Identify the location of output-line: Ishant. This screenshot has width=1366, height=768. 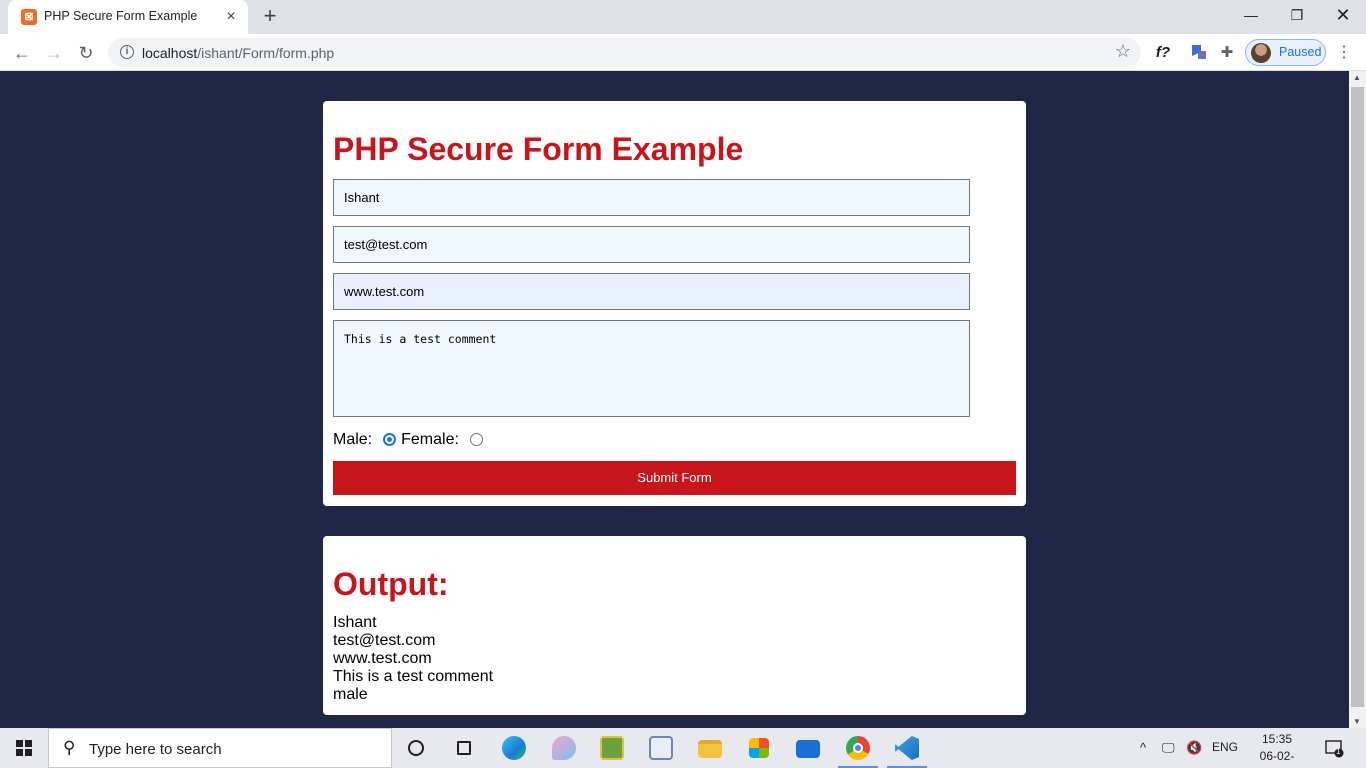
(355, 622).